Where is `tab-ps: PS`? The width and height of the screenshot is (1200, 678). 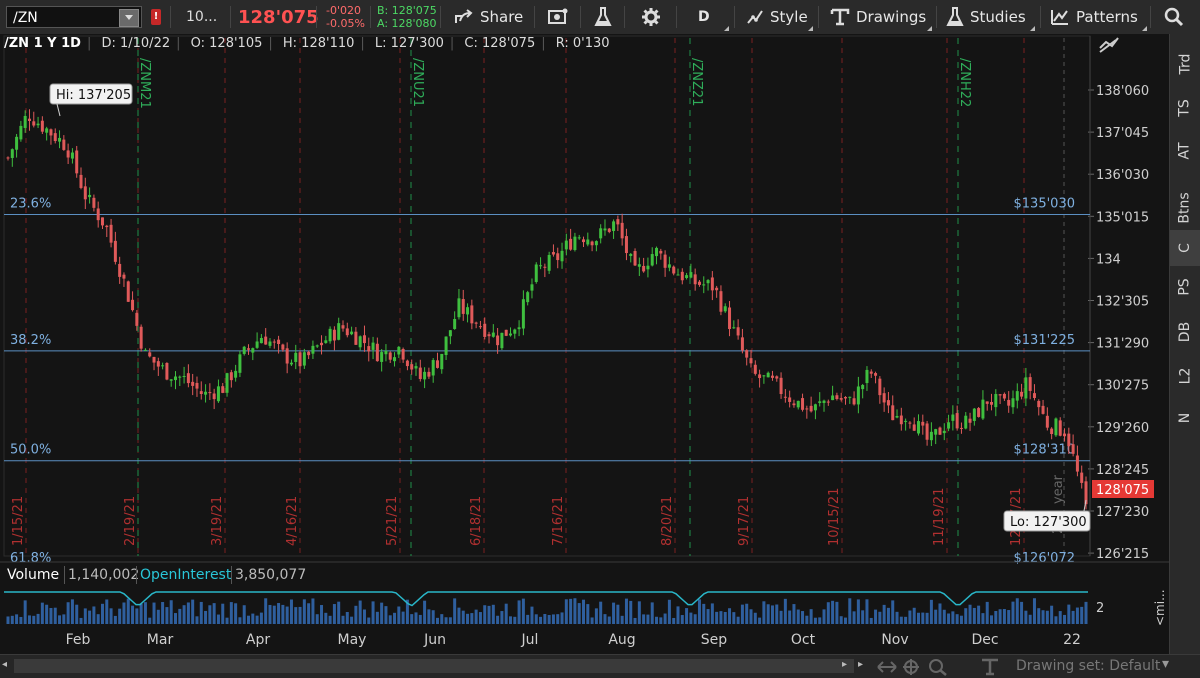 tab-ps: PS is located at coordinates (1185, 287).